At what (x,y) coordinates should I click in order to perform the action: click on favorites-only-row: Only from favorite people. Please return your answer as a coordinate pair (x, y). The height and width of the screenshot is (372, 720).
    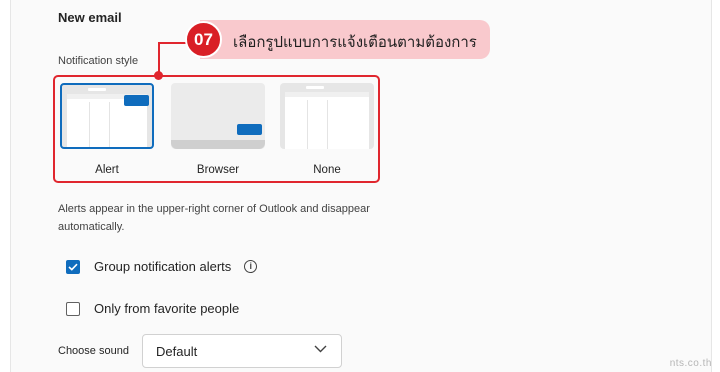
    Looking at the image, I should click on (152, 308).